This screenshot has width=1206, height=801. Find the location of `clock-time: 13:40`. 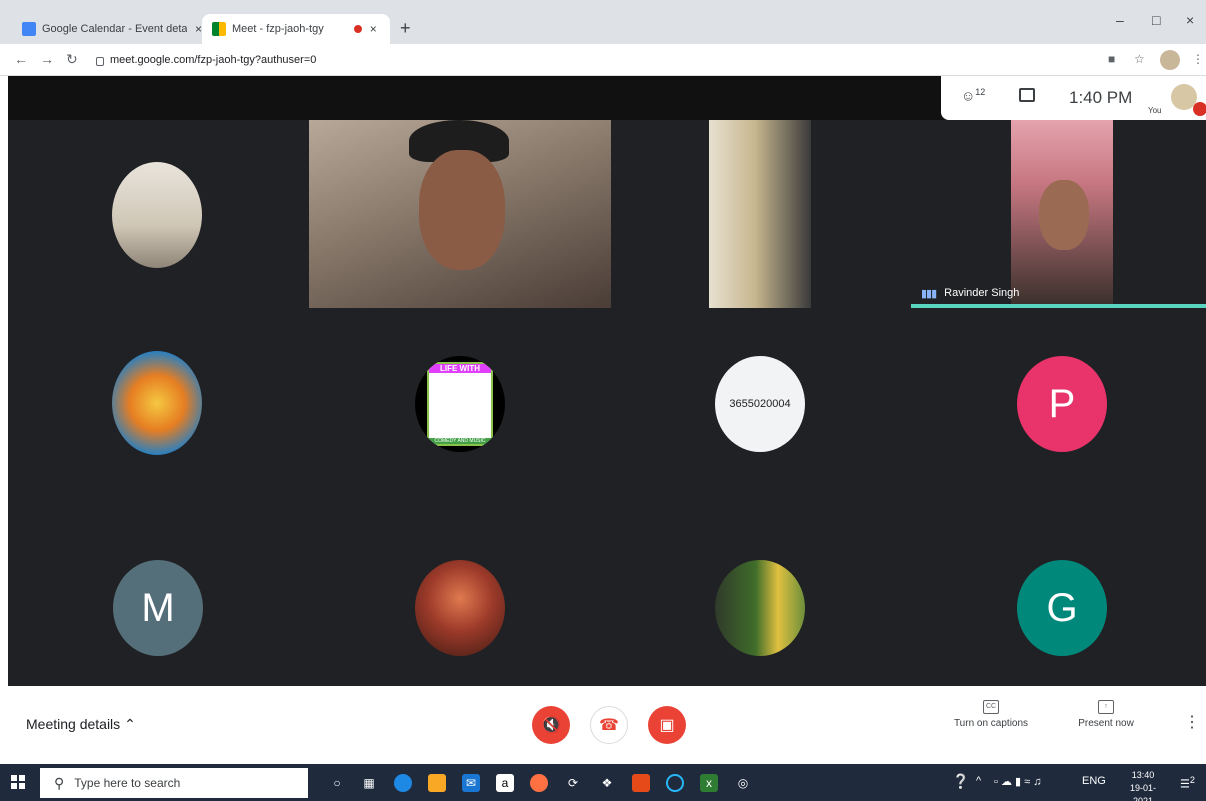

clock-time: 13:40 is located at coordinates (1143, 775).